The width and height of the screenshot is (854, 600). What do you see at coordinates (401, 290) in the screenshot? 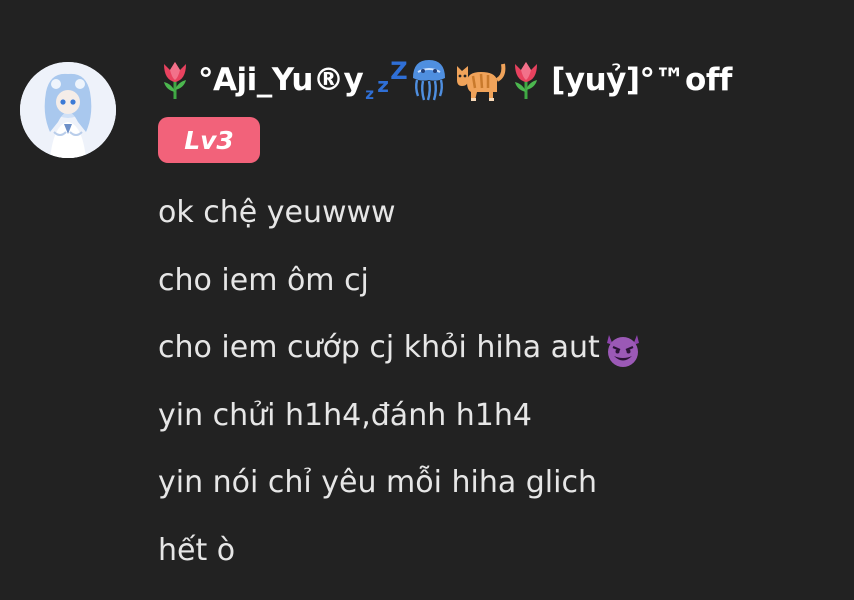
I see `comment-line: cho iem ôm cj` at bounding box center [401, 290].